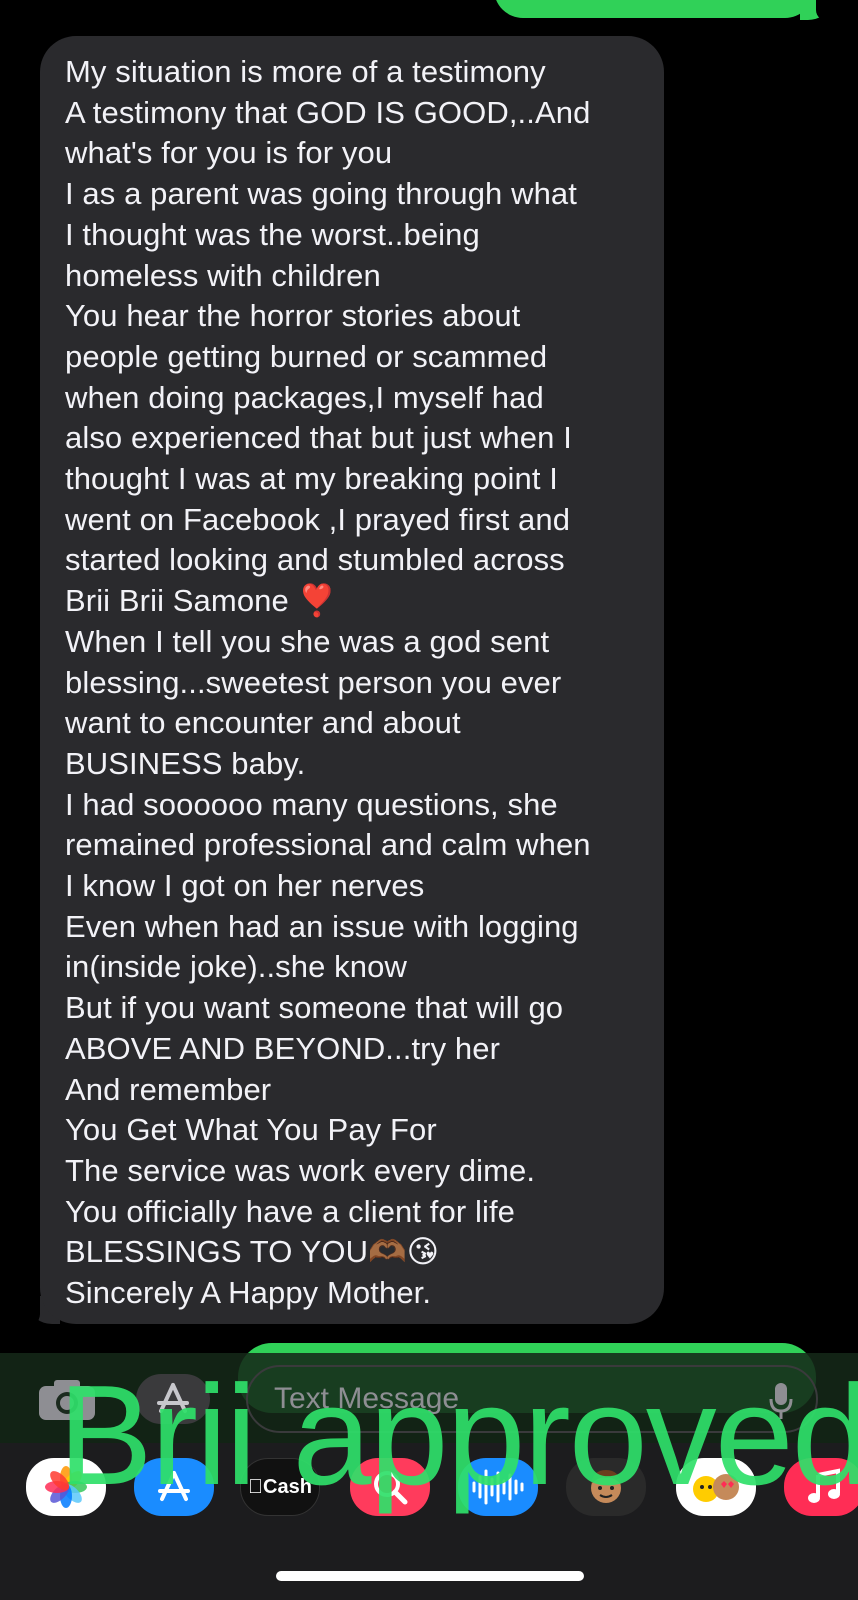  I want to click on message-line: started looking and stumbled across, so click(315, 560).